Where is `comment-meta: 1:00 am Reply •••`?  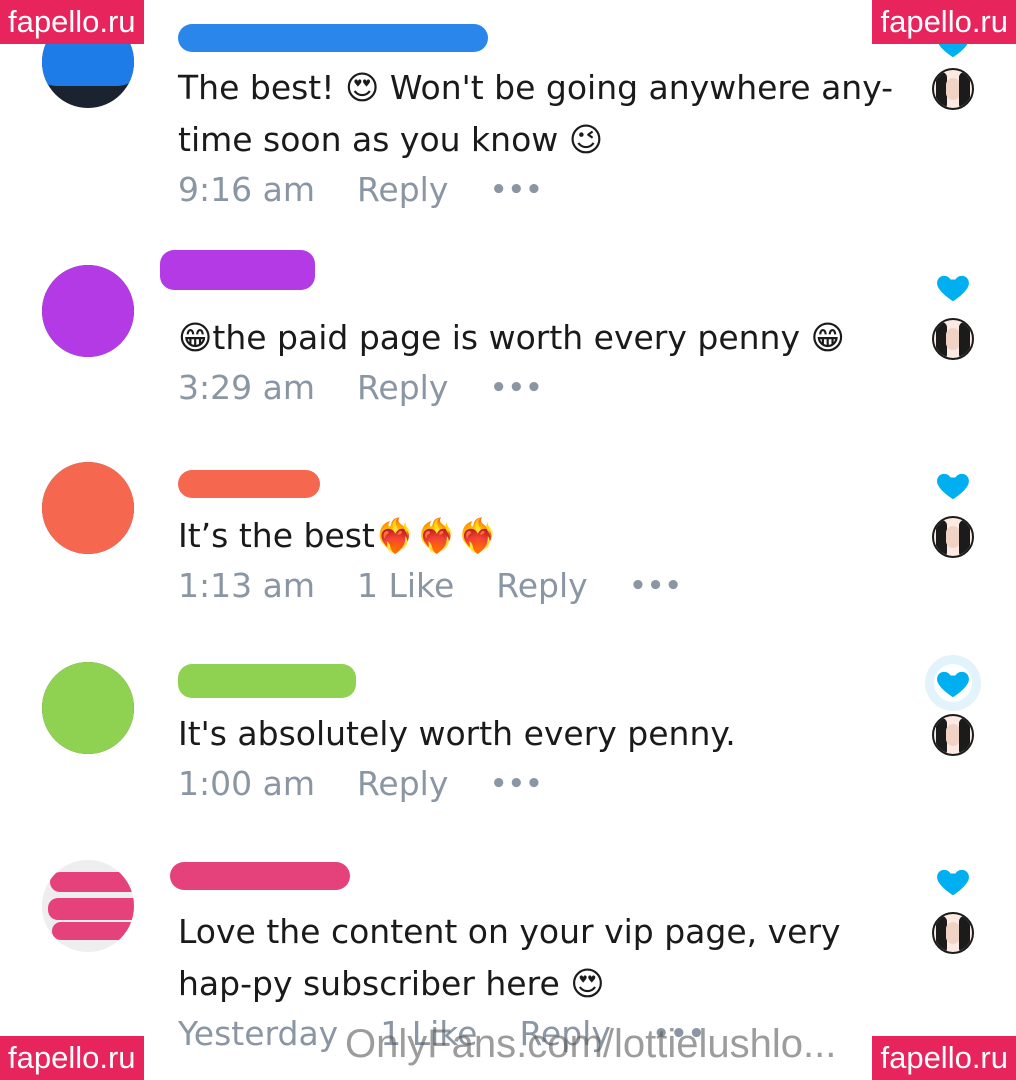 comment-meta: 1:00 am Reply ••• is located at coordinates (360, 783).